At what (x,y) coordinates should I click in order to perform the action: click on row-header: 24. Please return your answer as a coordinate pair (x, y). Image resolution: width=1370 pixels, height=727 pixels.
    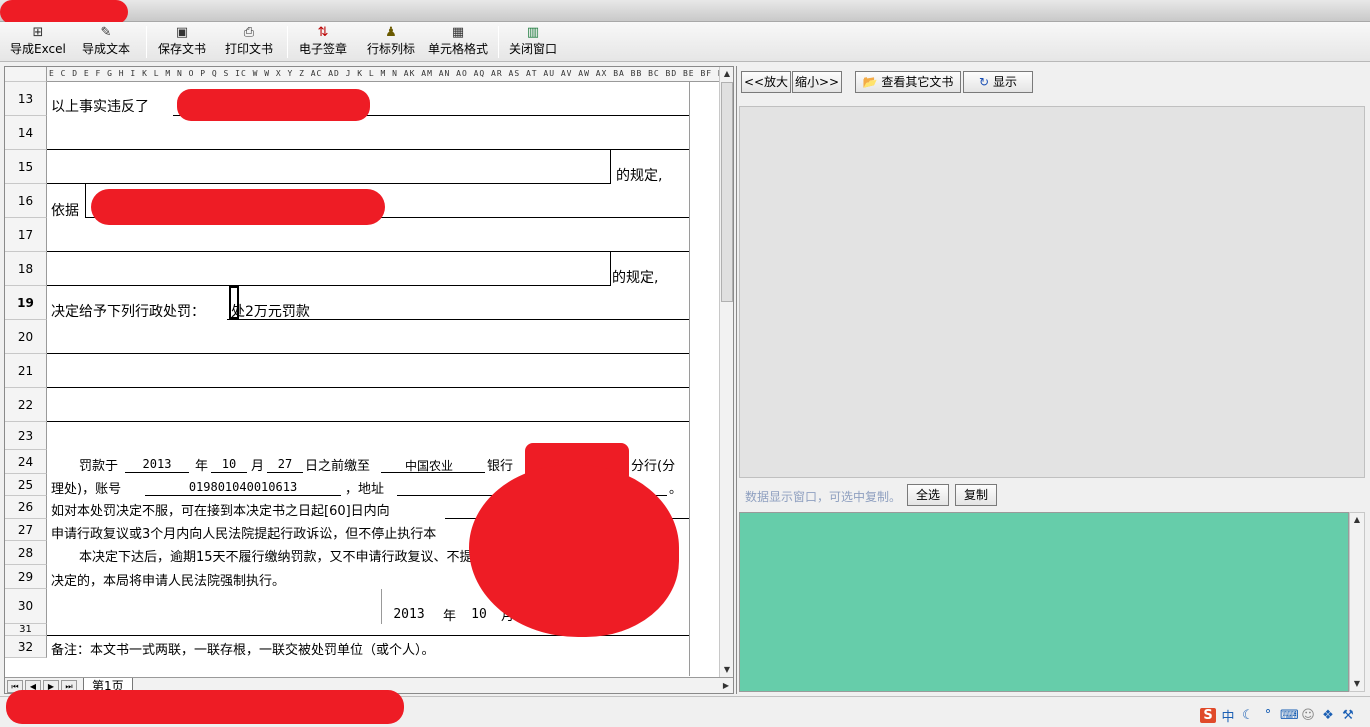
    Looking at the image, I should click on (26, 462).